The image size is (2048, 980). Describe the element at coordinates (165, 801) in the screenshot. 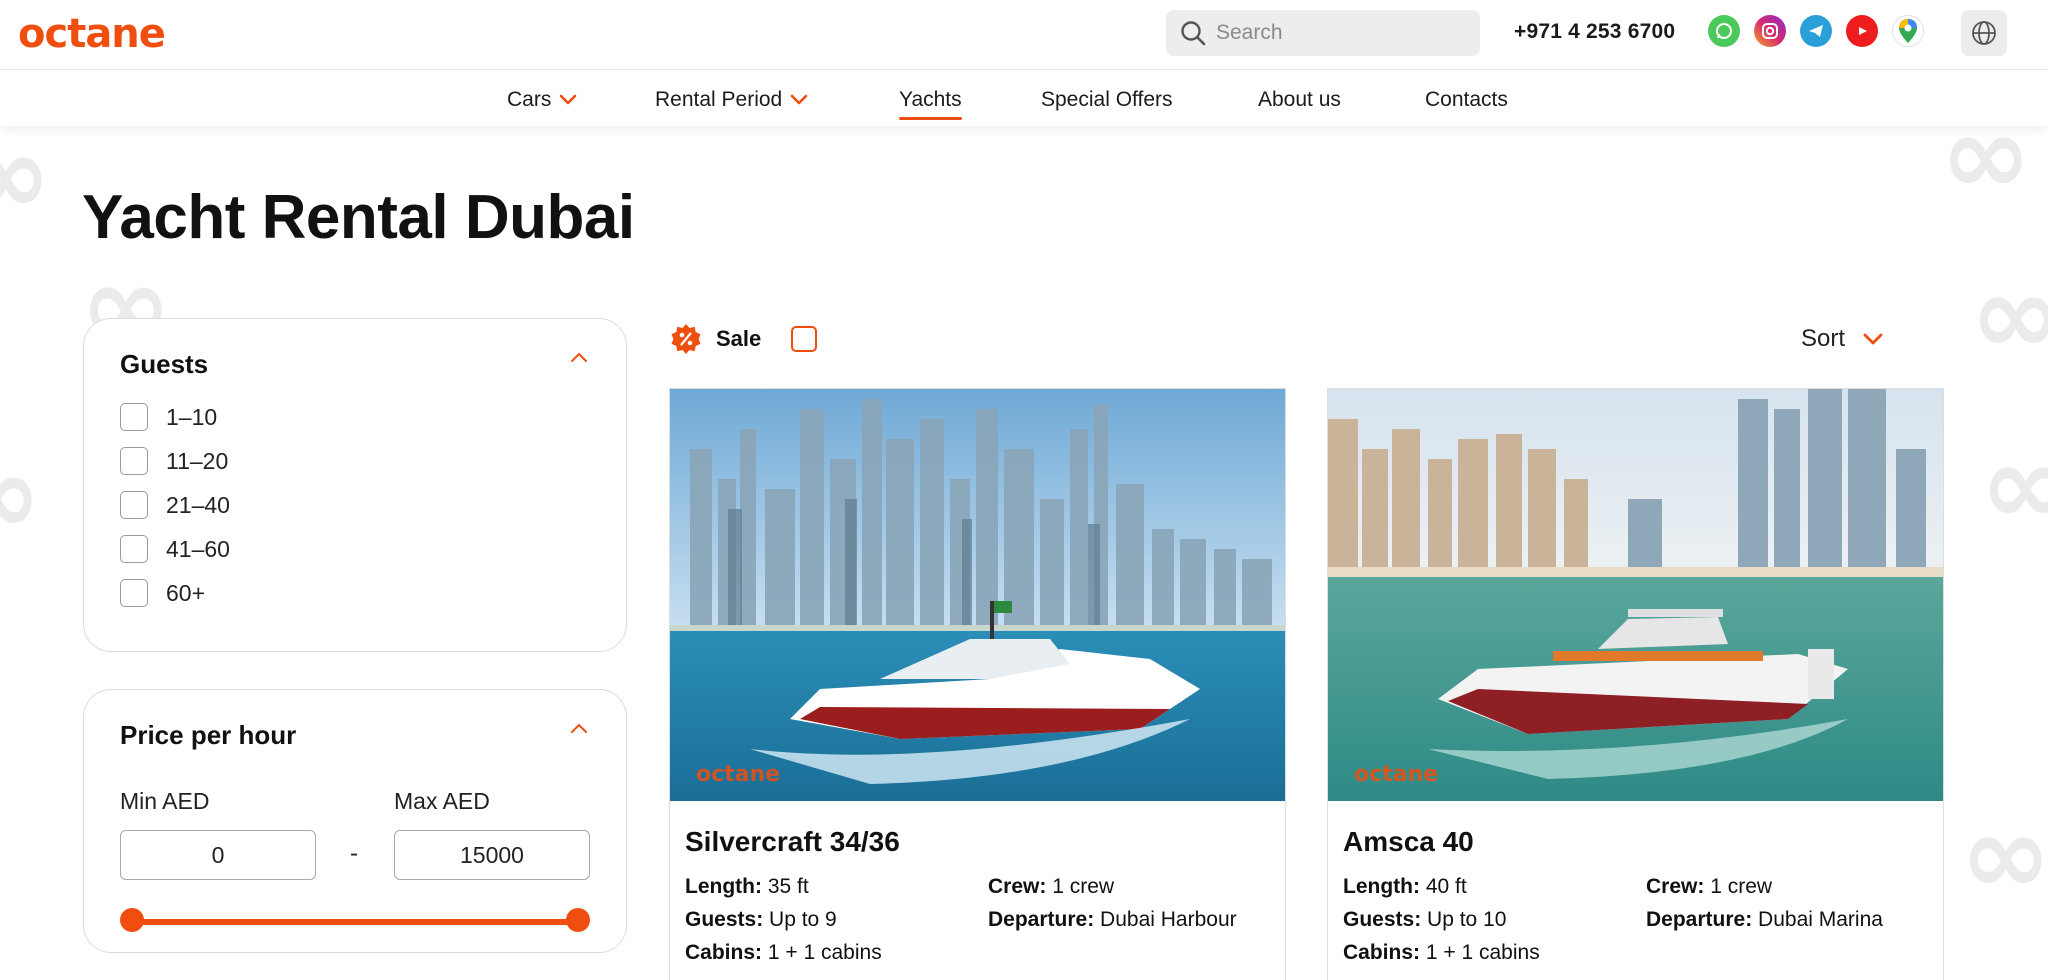

I see `min-price-label: Min AED` at that location.